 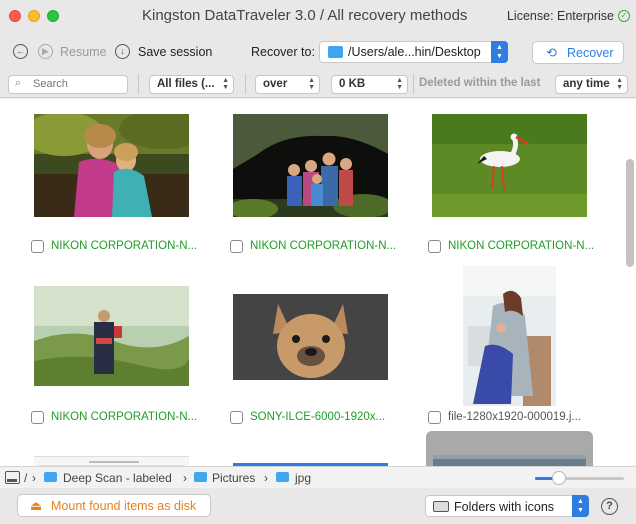 What do you see at coordinates (12, 477) in the screenshot?
I see `drive-icon` at bounding box center [12, 477].